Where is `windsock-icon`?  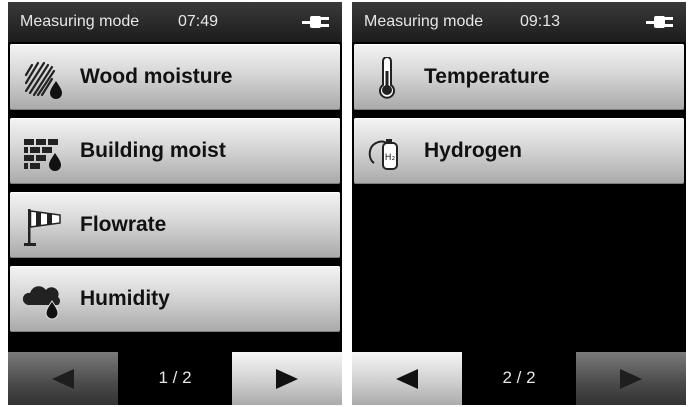 windsock-icon is located at coordinates (42, 227).